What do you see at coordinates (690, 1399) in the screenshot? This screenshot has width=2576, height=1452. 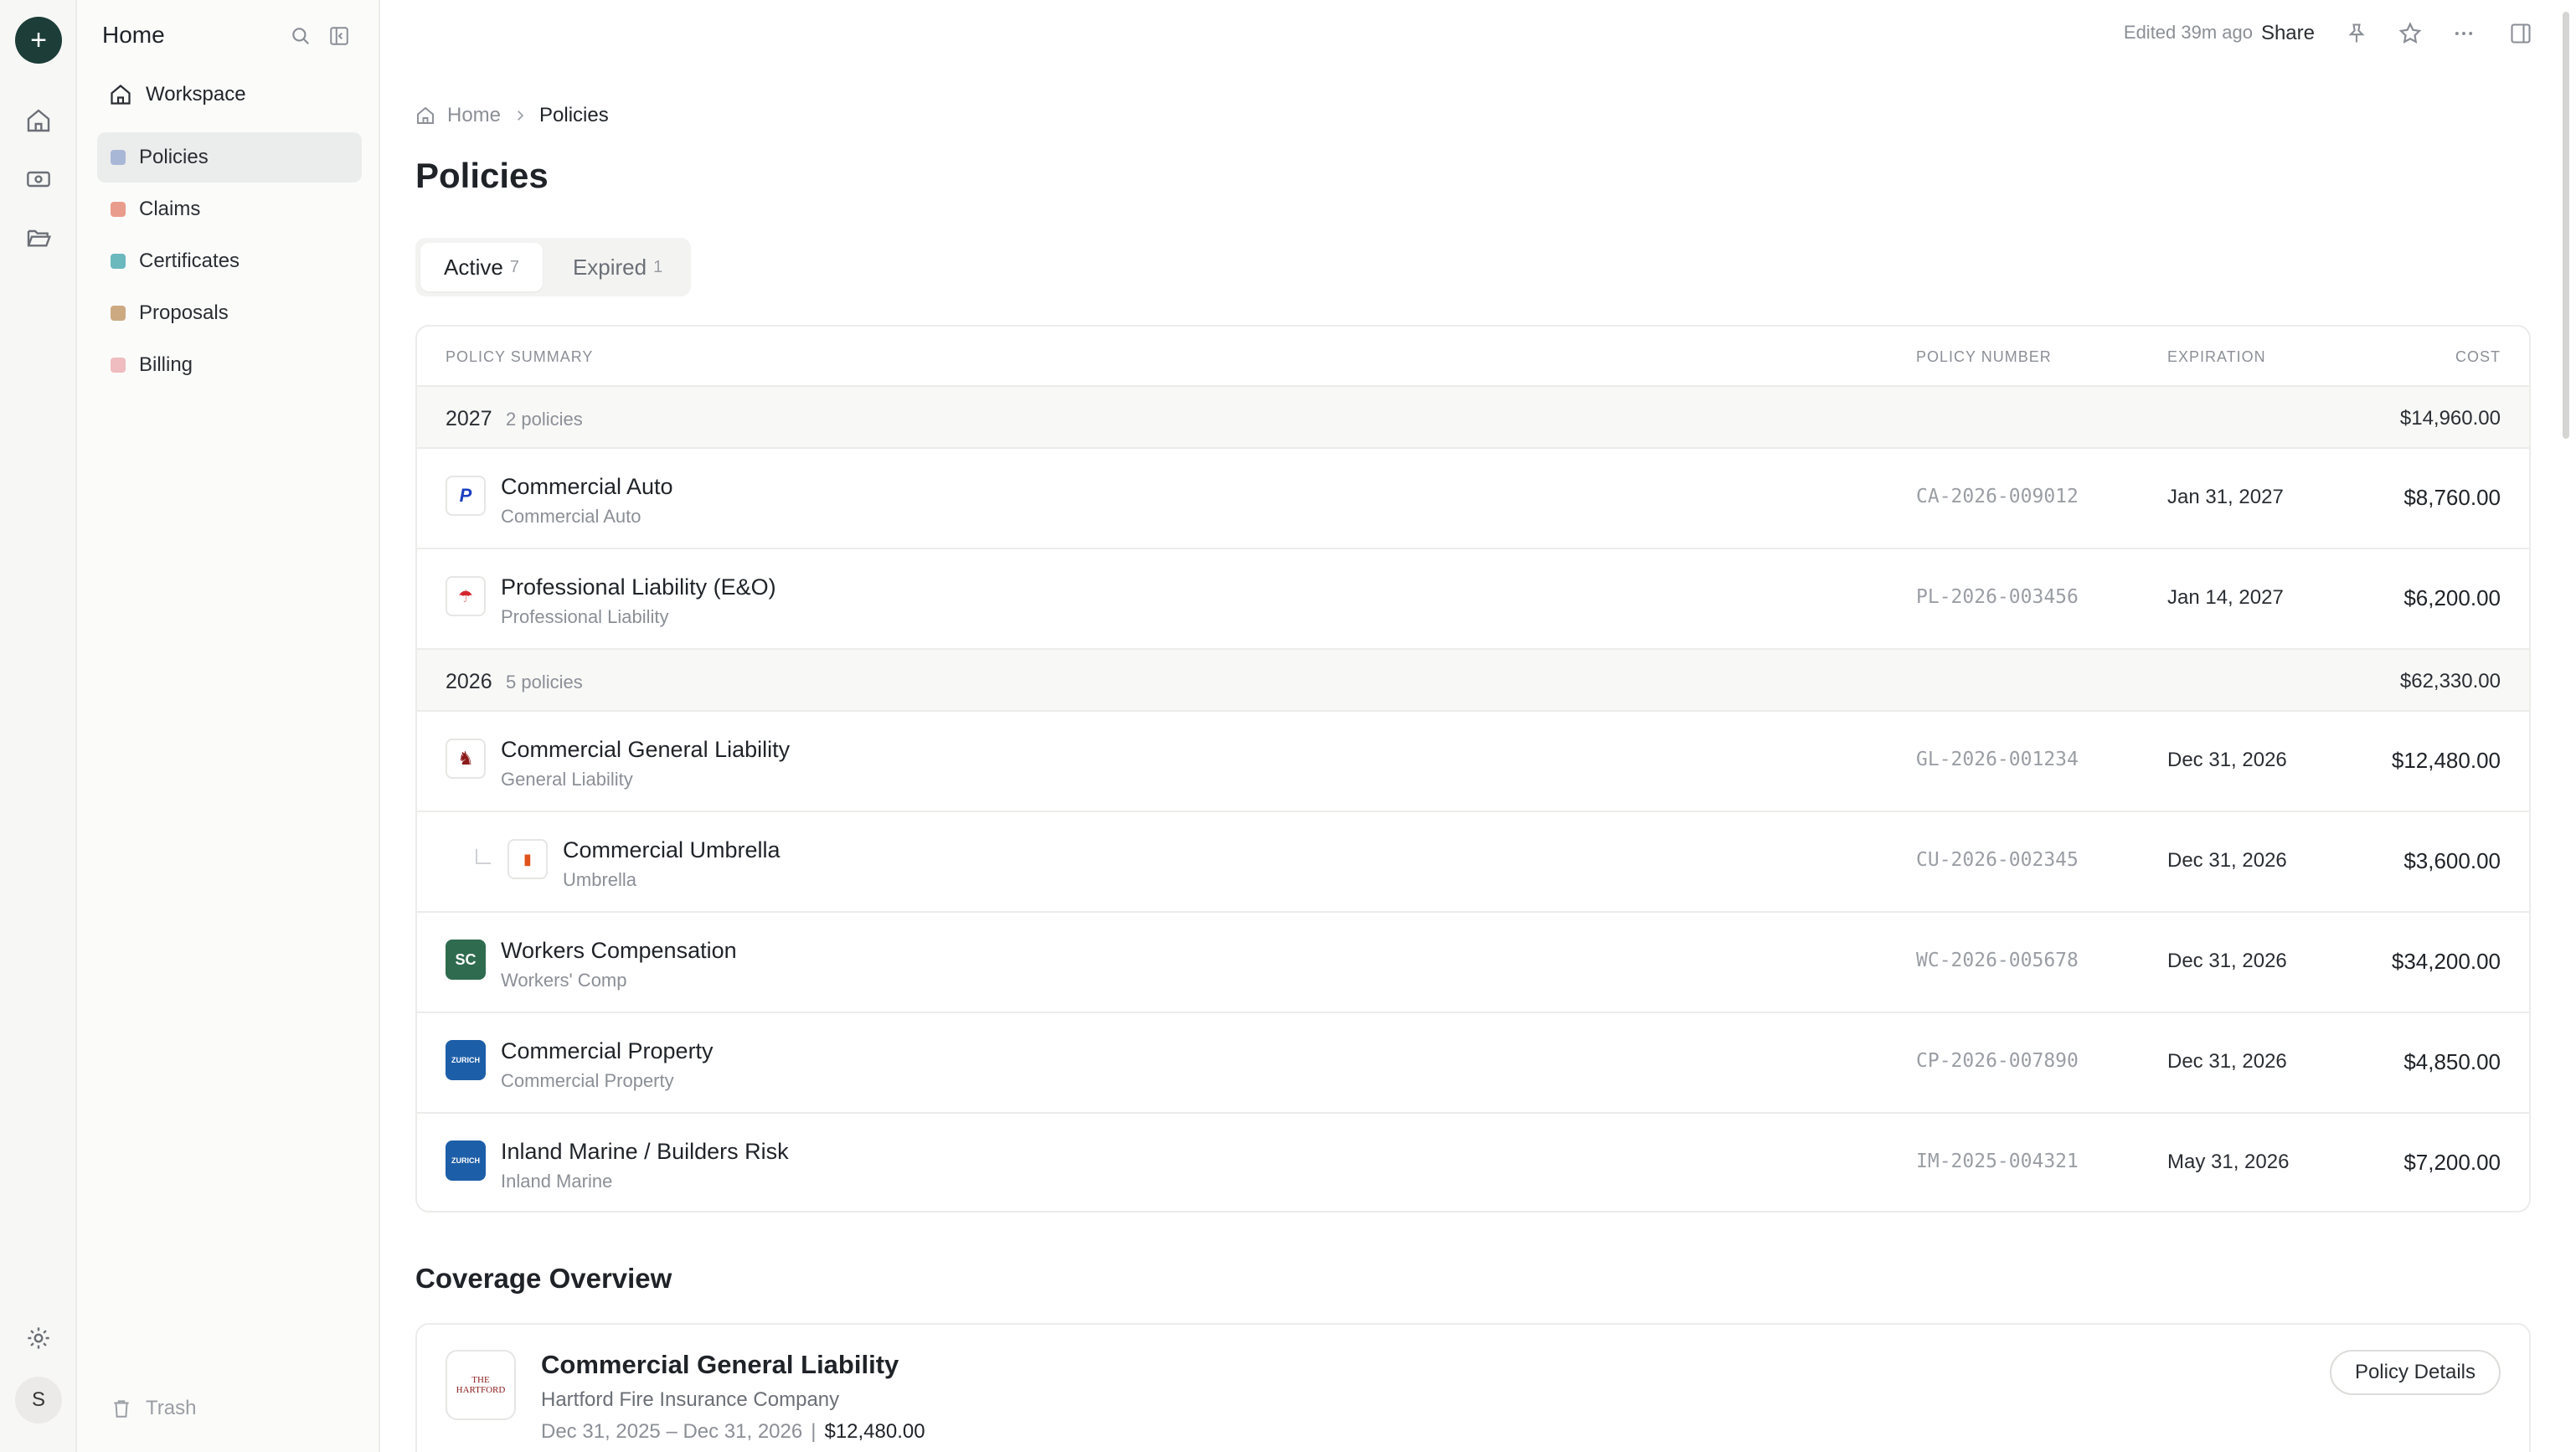 I see `coverage-carrier: Hartford Fire Insurance Company` at bounding box center [690, 1399].